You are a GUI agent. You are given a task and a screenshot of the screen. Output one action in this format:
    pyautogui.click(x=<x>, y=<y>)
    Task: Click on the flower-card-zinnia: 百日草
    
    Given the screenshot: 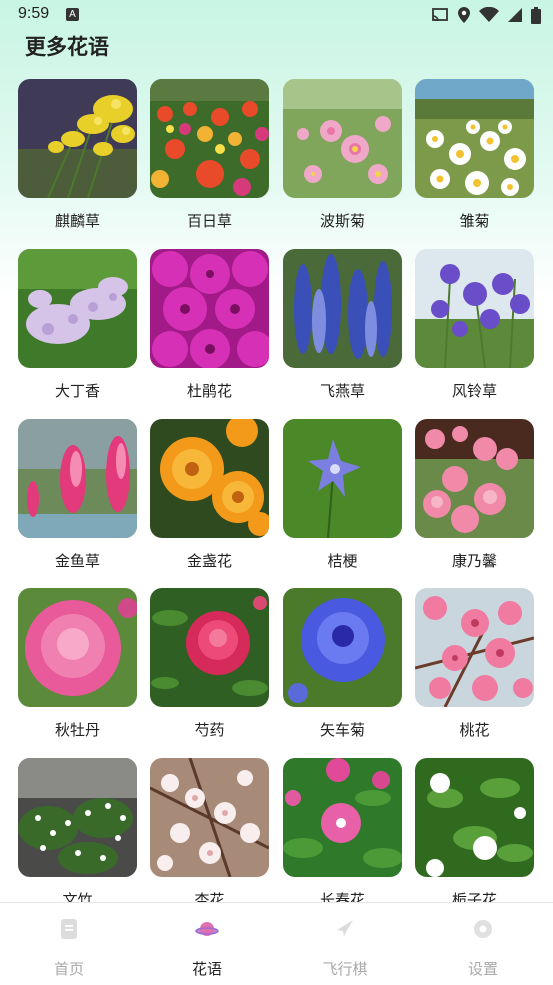 What is the action you would take?
    pyautogui.click(x=209, y=154)
    